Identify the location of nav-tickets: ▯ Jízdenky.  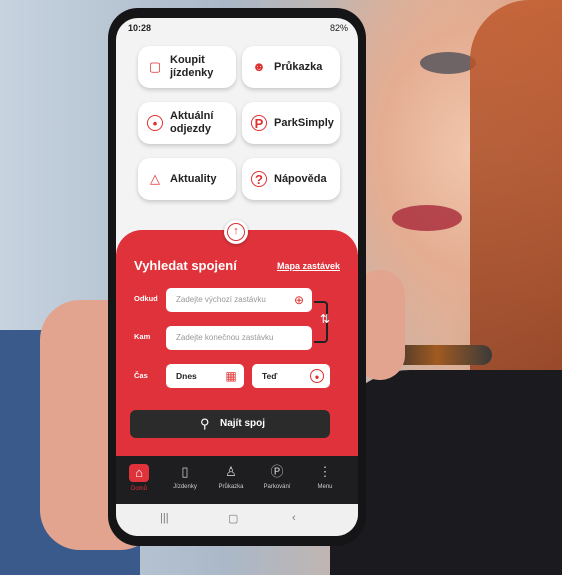
(185, 480).